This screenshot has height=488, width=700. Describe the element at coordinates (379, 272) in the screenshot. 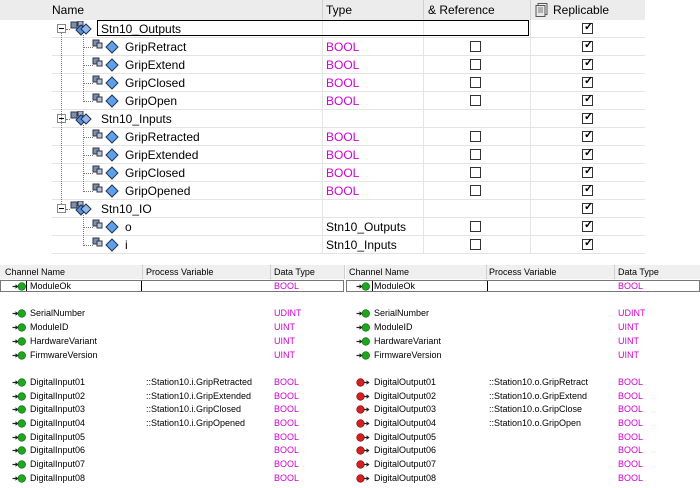

I see `header-channel-name-right: Channel Name` at that location.